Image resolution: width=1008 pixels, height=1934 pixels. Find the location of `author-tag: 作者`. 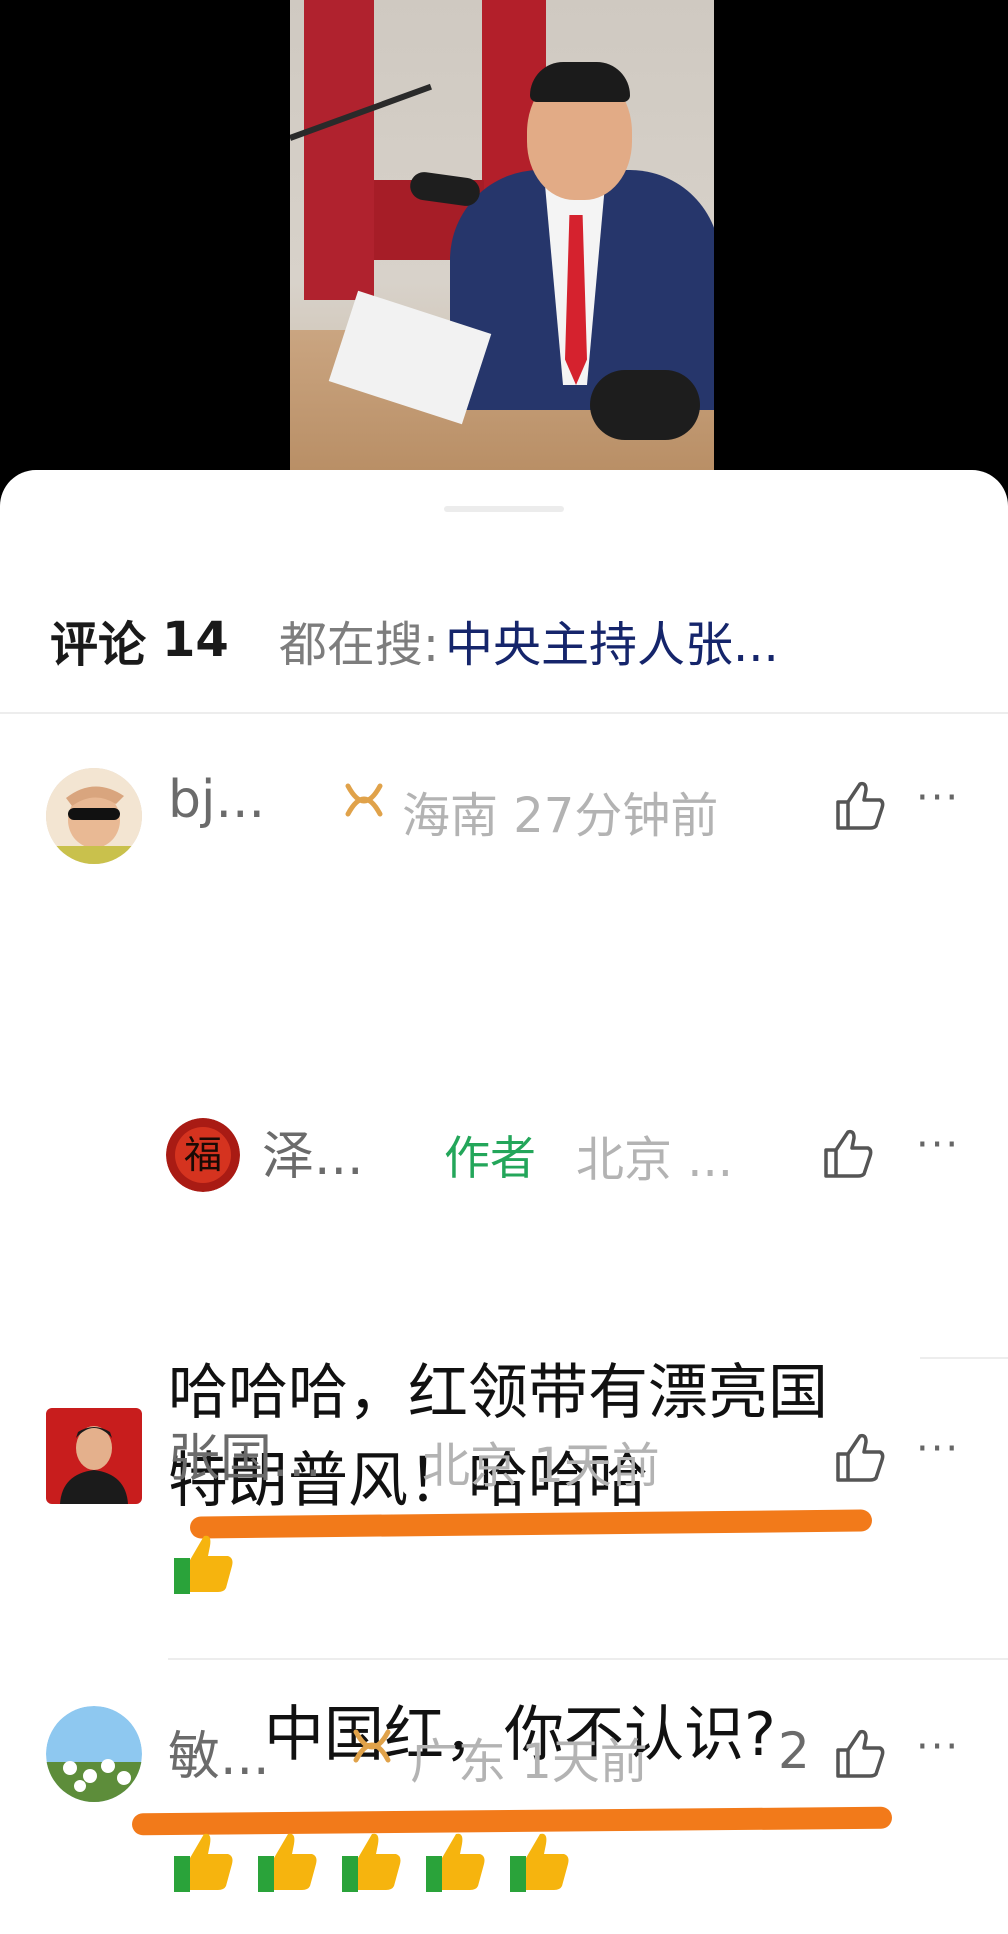

author-tag: 作者 is located at coordinates (490, 1158).